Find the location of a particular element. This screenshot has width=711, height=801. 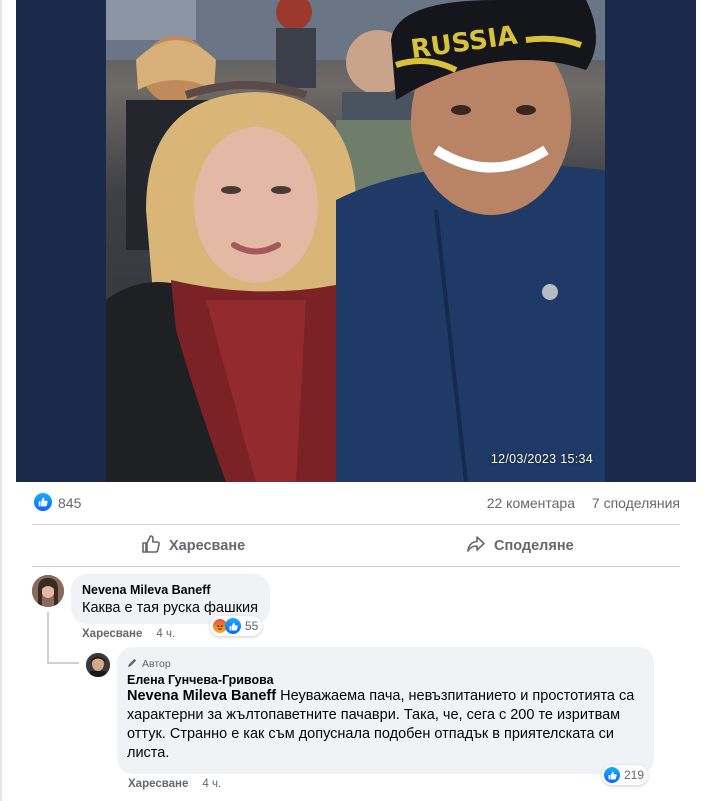

share-arrow-icon is located at coordinates (476, 546).